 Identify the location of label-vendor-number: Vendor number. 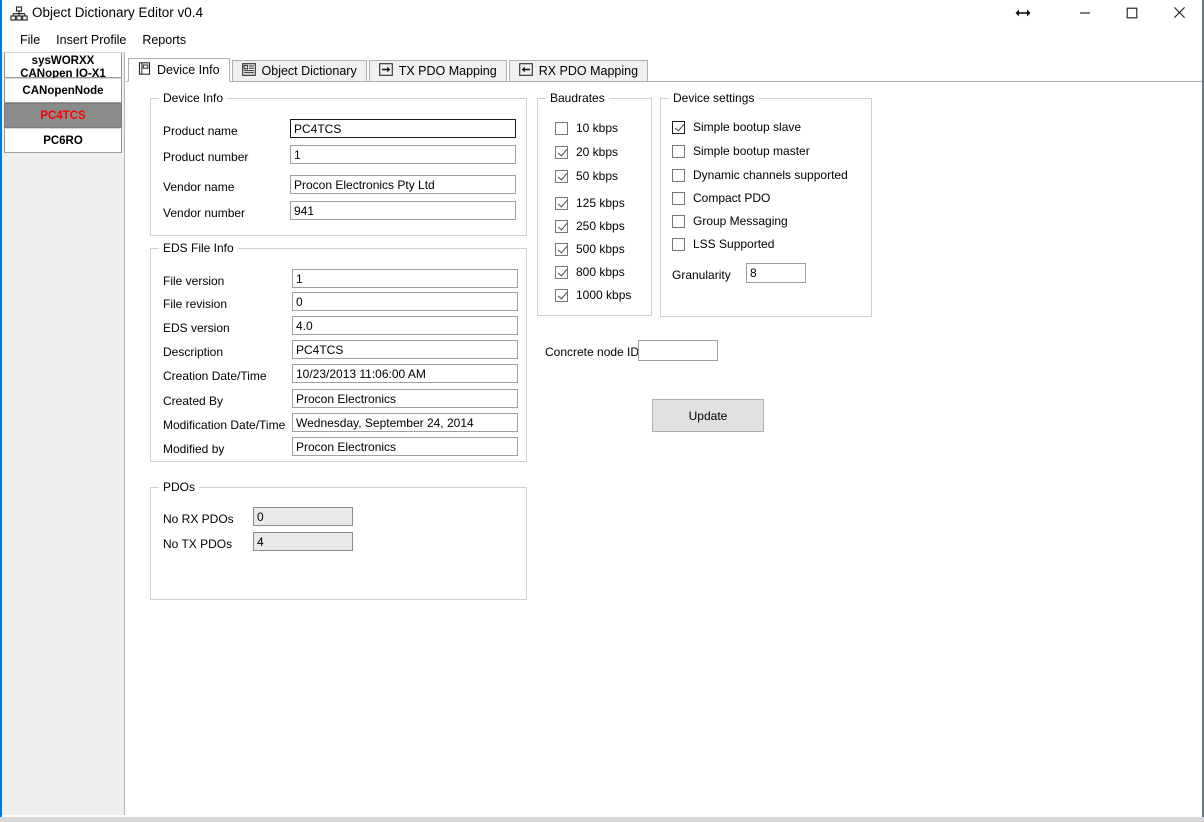
(204, 213).